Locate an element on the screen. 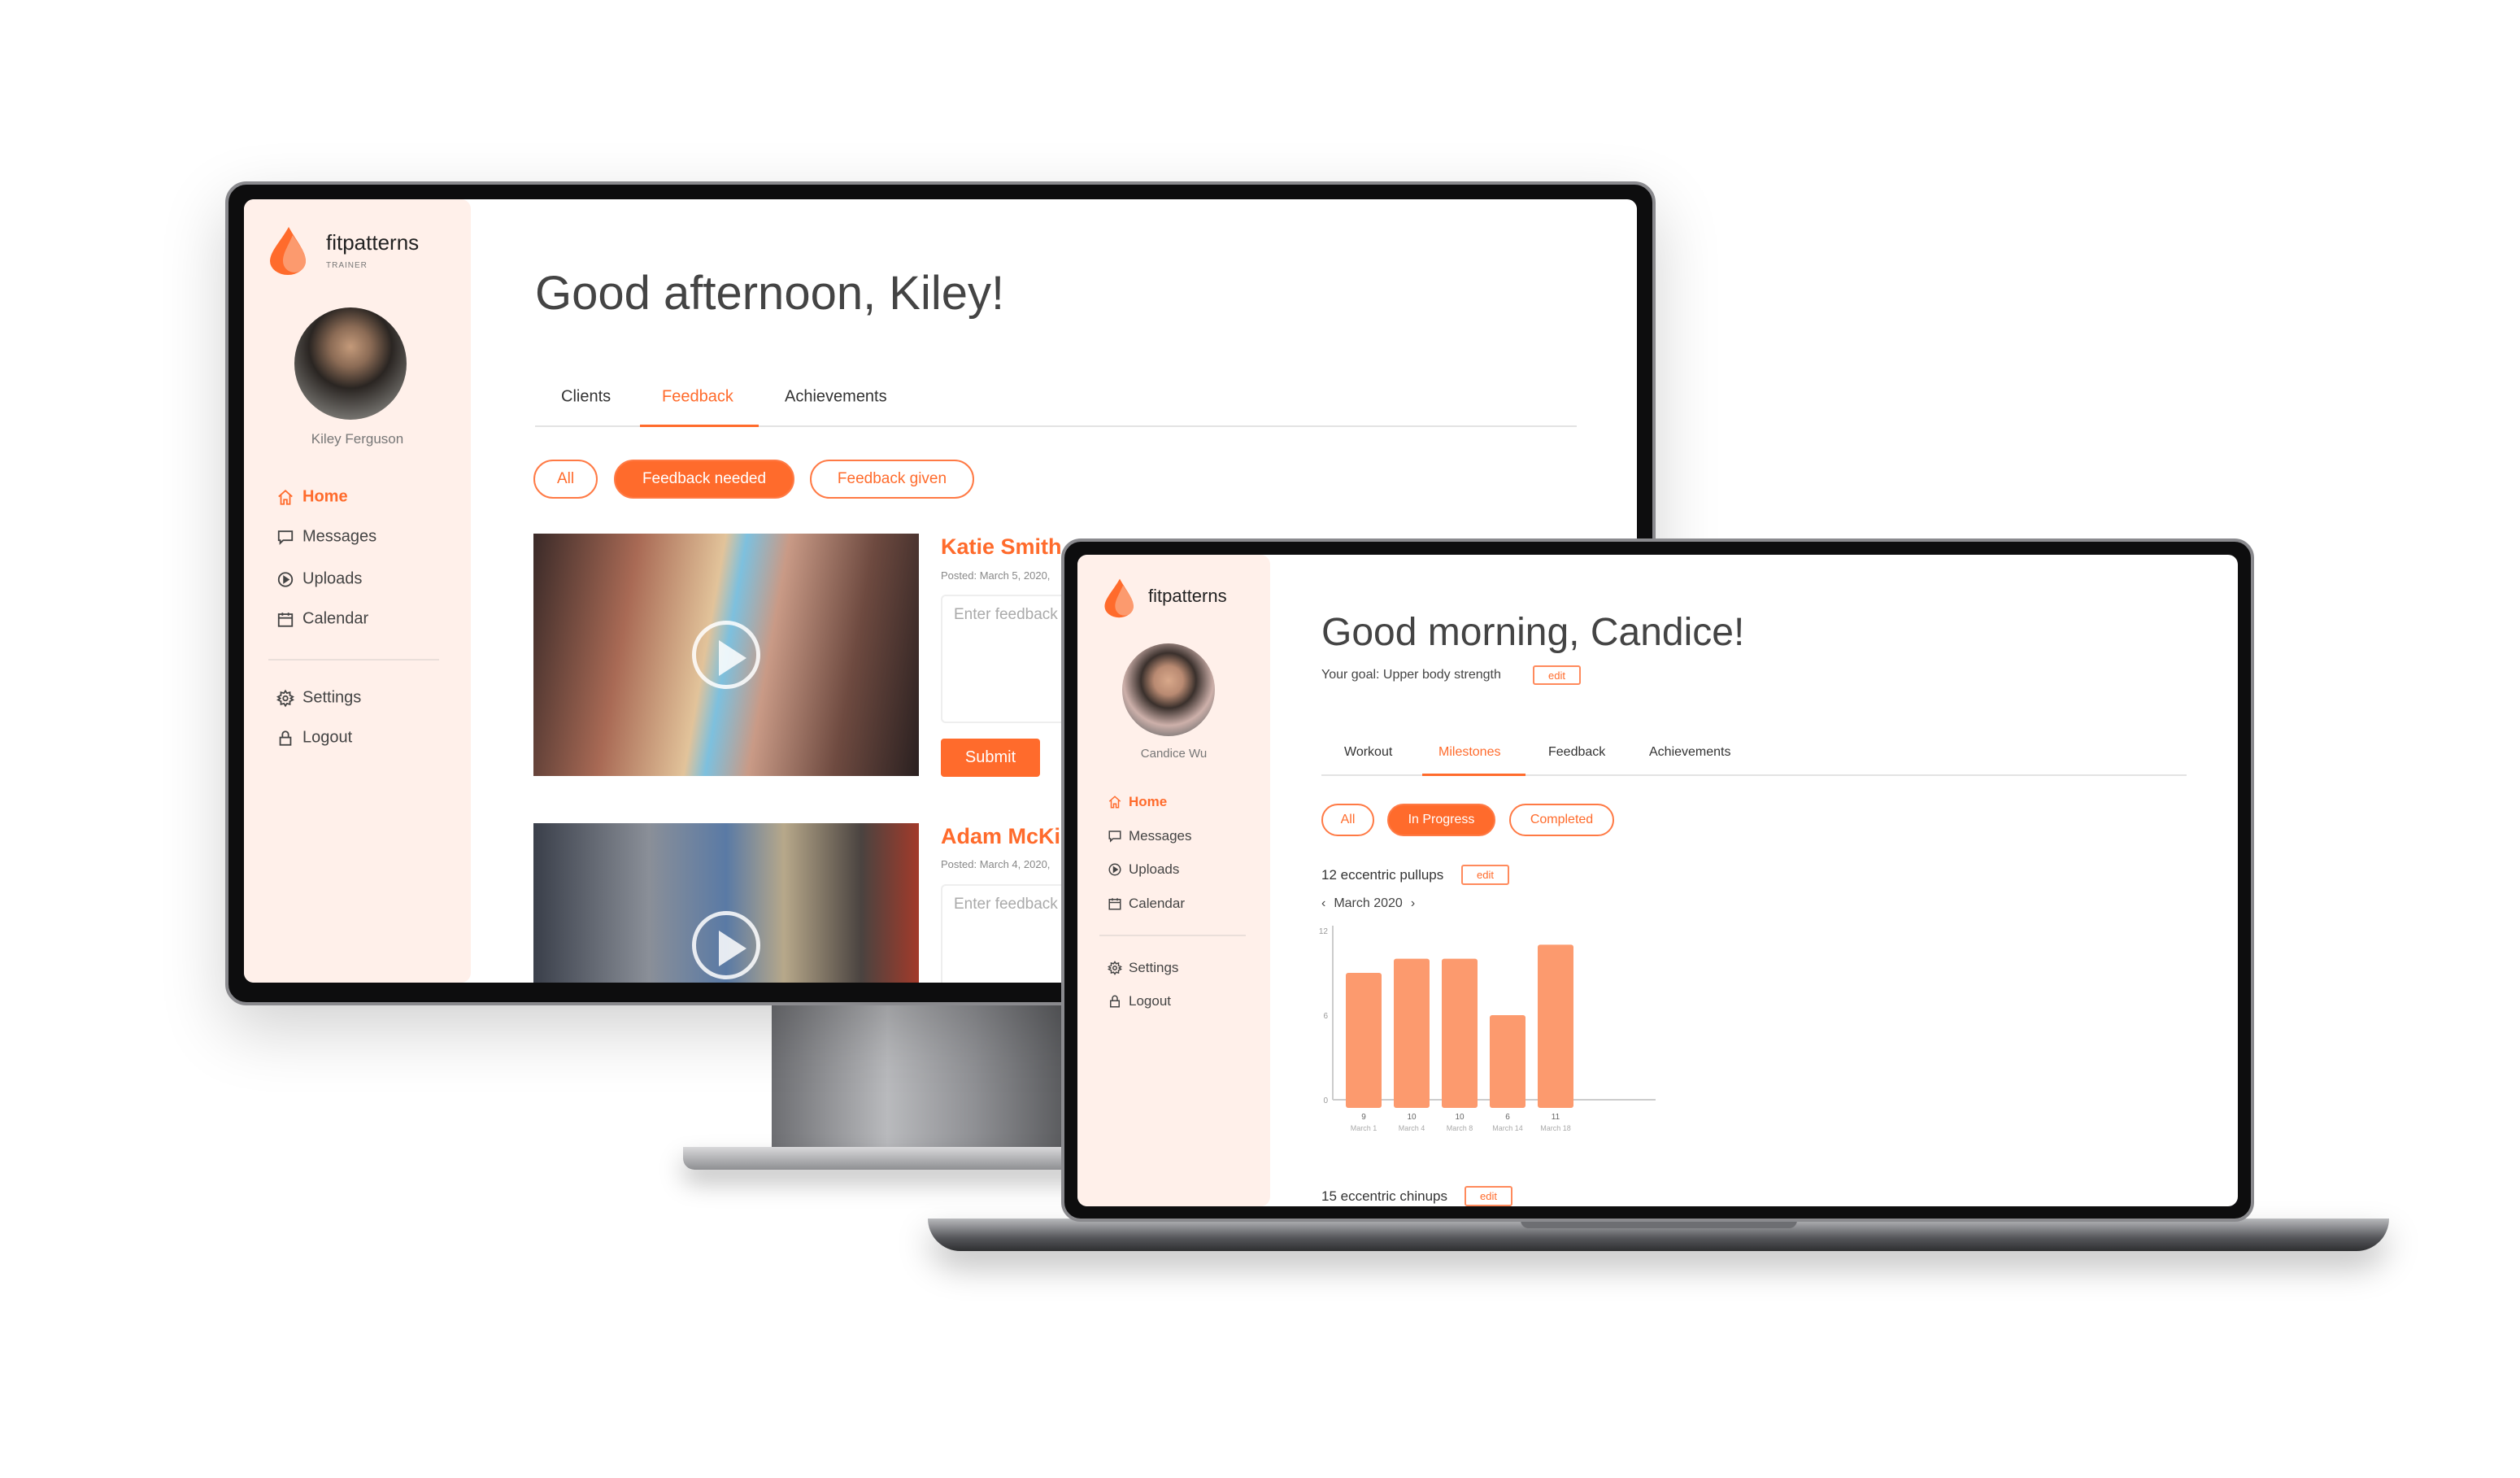 This screenshot has height=1478, width=2520. user-name: Kiley Ferguson is located at coordinates (357, 439).